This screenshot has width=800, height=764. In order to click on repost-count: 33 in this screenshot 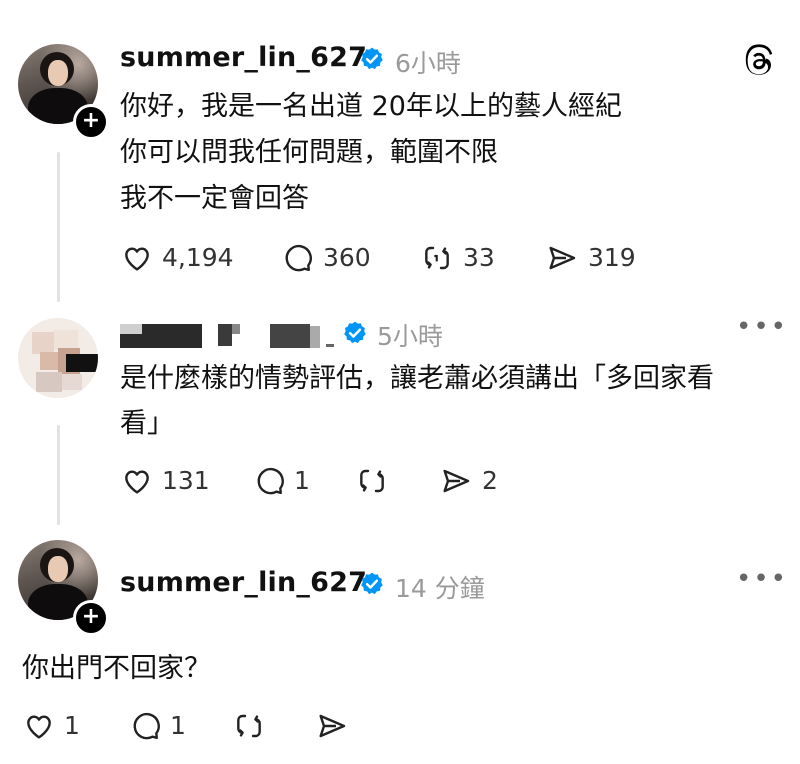, I will do `click(479, 257)`.